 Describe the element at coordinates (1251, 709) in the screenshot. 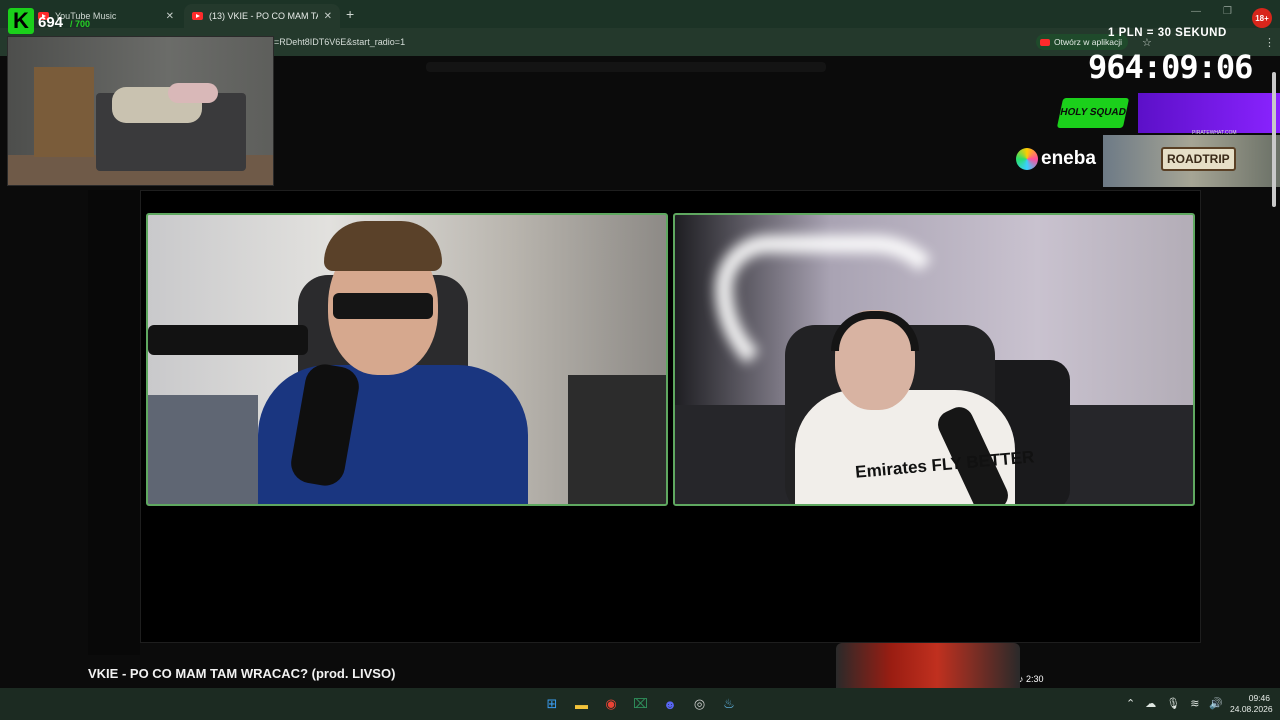

I see `clock-date: 24.08.2026` at that location.